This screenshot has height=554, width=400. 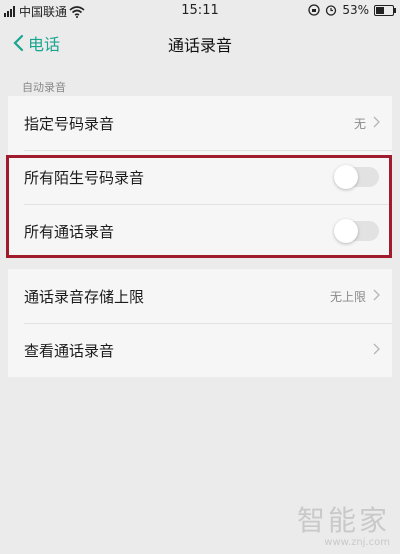 I want to click on watermark: 智能家 www.znj.com, so click(x=343, y=523).